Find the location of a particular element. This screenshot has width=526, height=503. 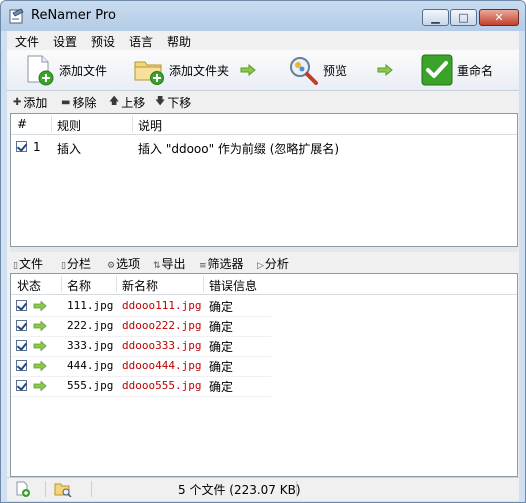

remove-rule-button: ▬ 移除 is located at coordinates (78, 102).